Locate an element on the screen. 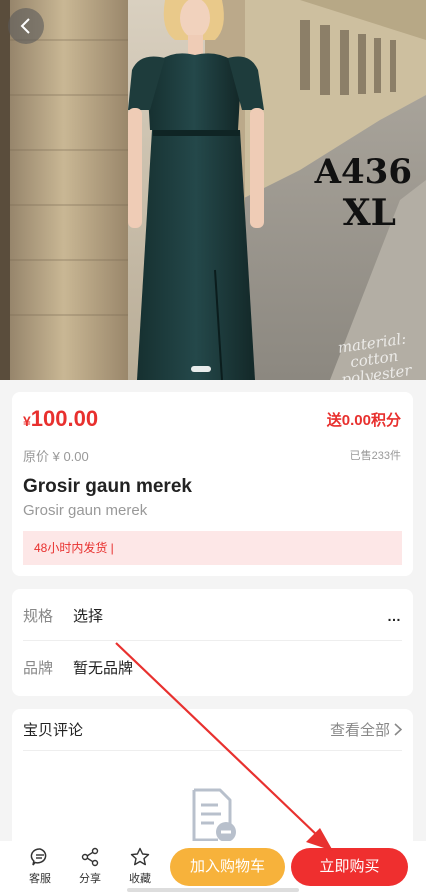  customer-service-button: 客服 is located at coordinates (40, 866).